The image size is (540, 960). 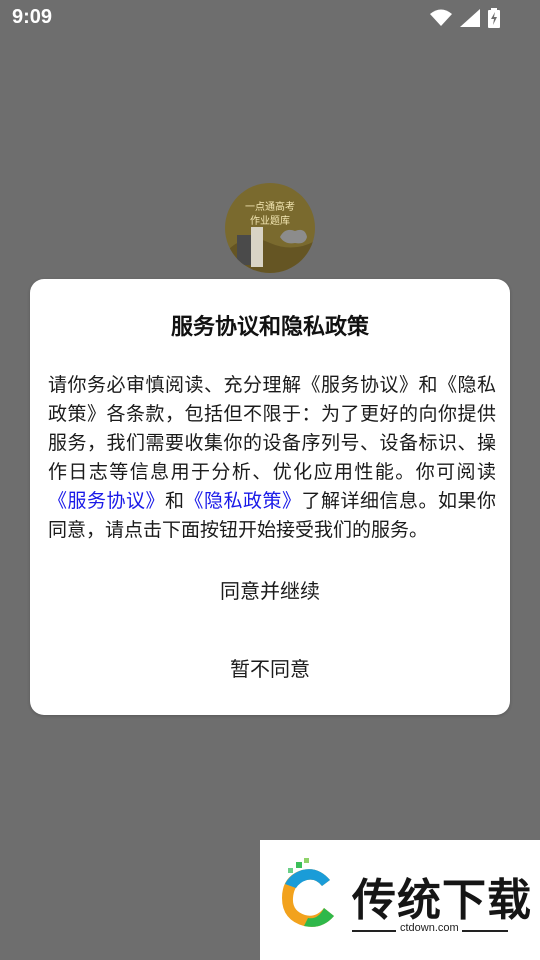 I want to click on wifi-icon, so click(x=441, y=17).